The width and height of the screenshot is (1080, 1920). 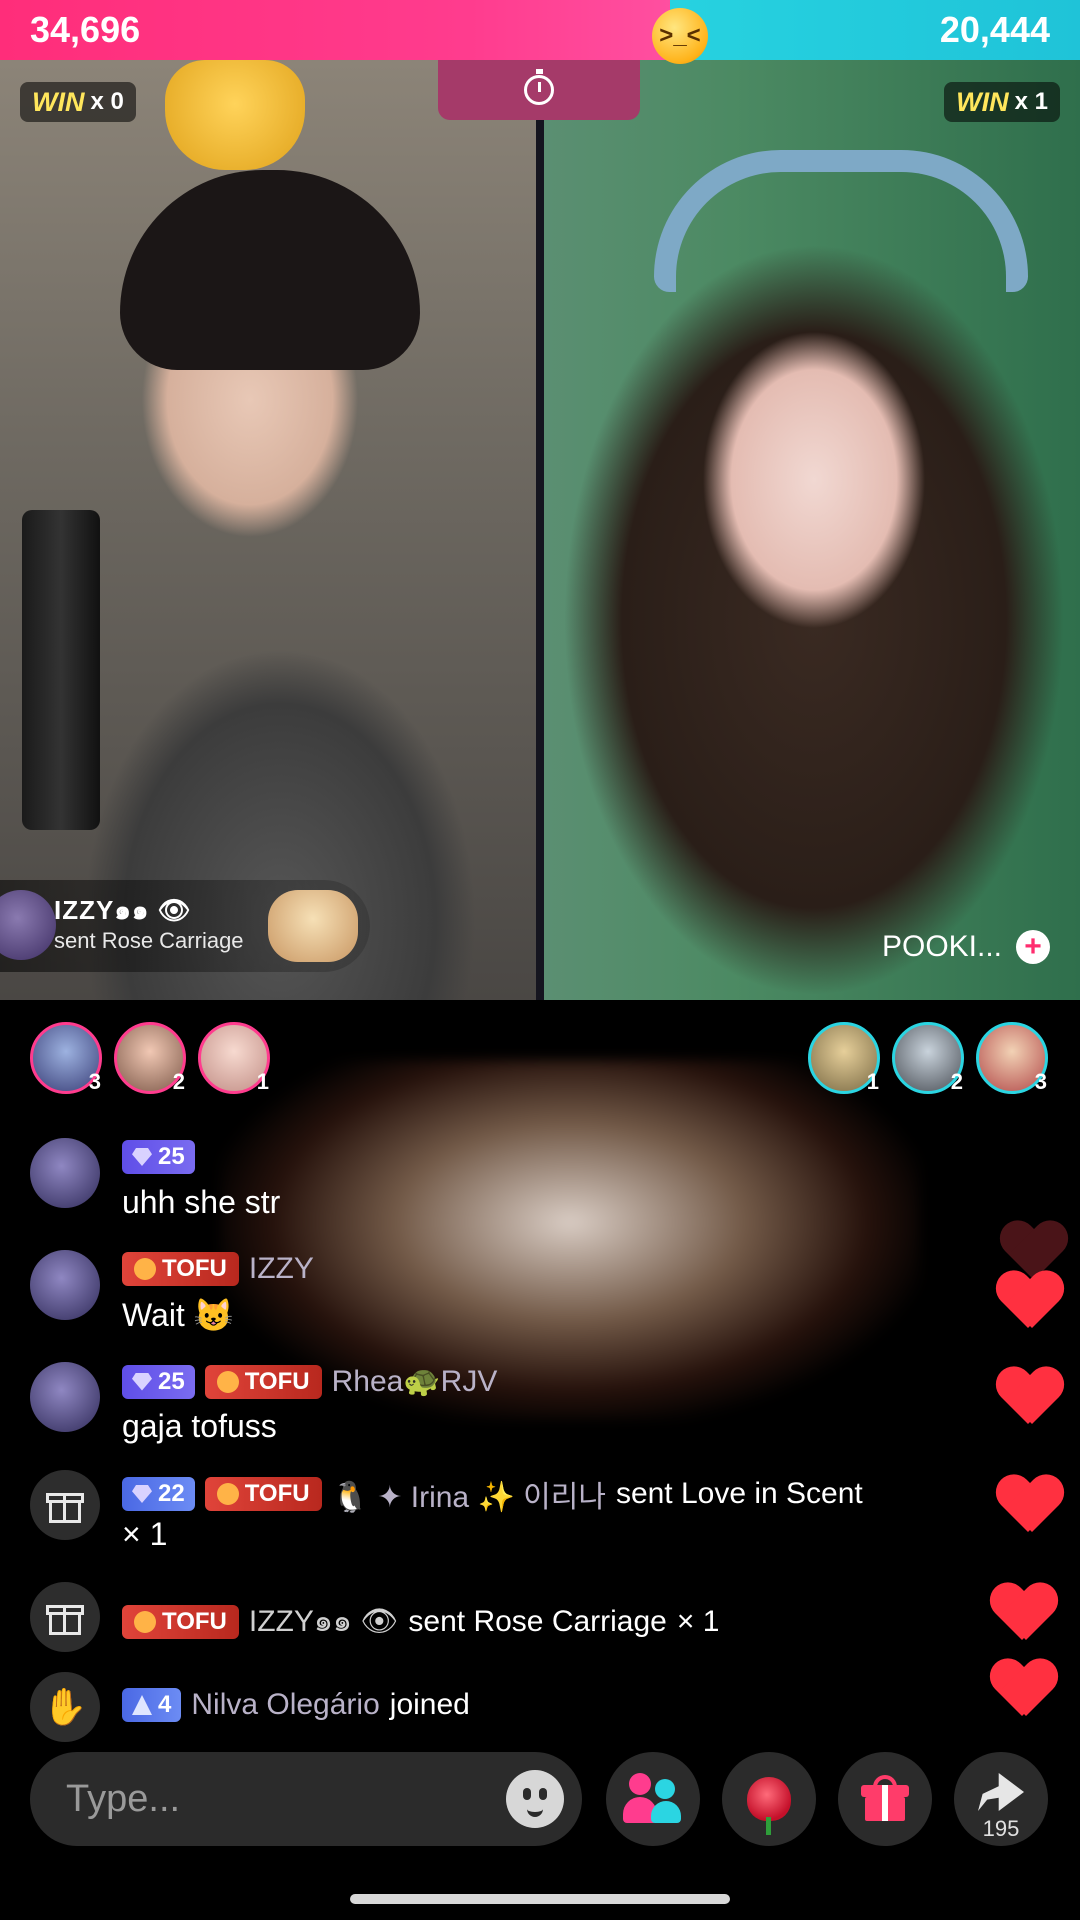 I want to click on gift-sender-name: IZZY๑๑ 👁, so click(x=123, y=910).